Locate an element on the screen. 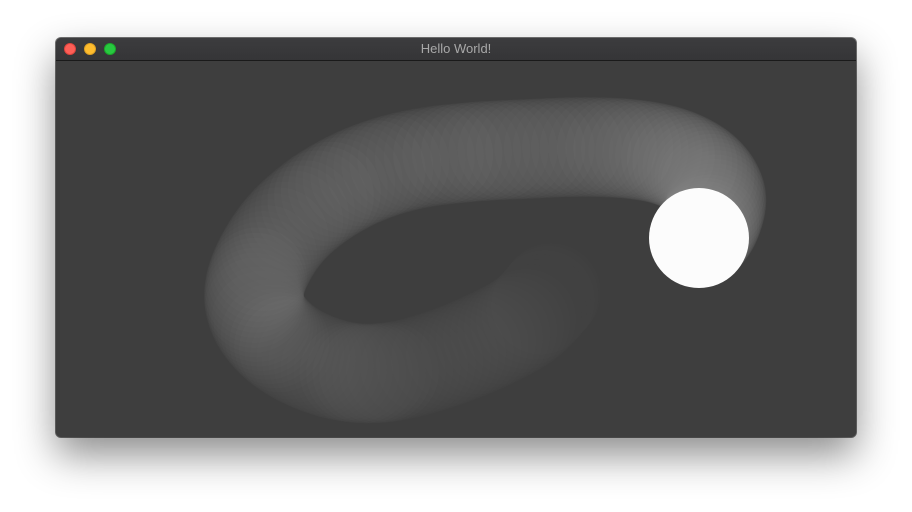 The image size is (912, 512). white-ball is located at coordinates (699, 238).